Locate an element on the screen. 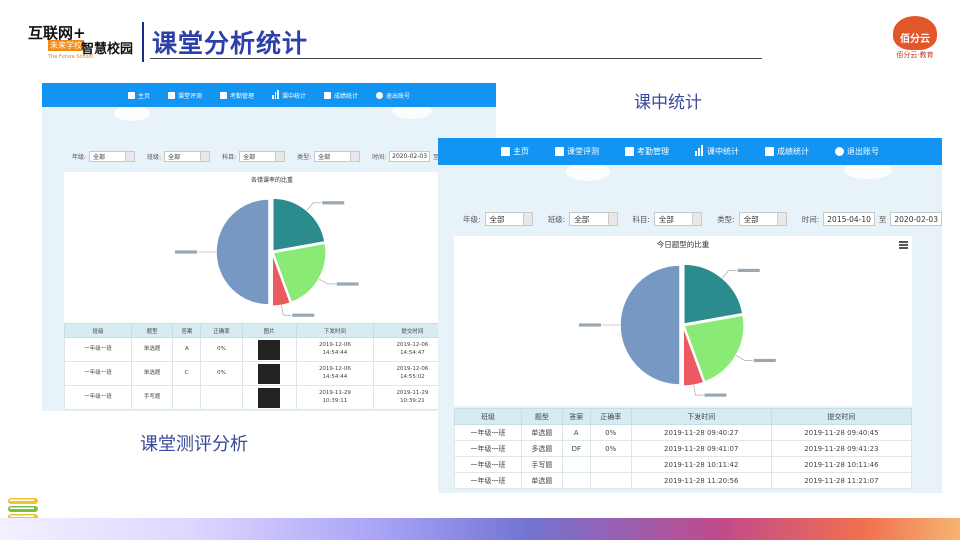 Image resolution: width=960 pixels, height=540 pixels. caption-in-class-stats: 课中统计 is located at coordinates (668, 103).